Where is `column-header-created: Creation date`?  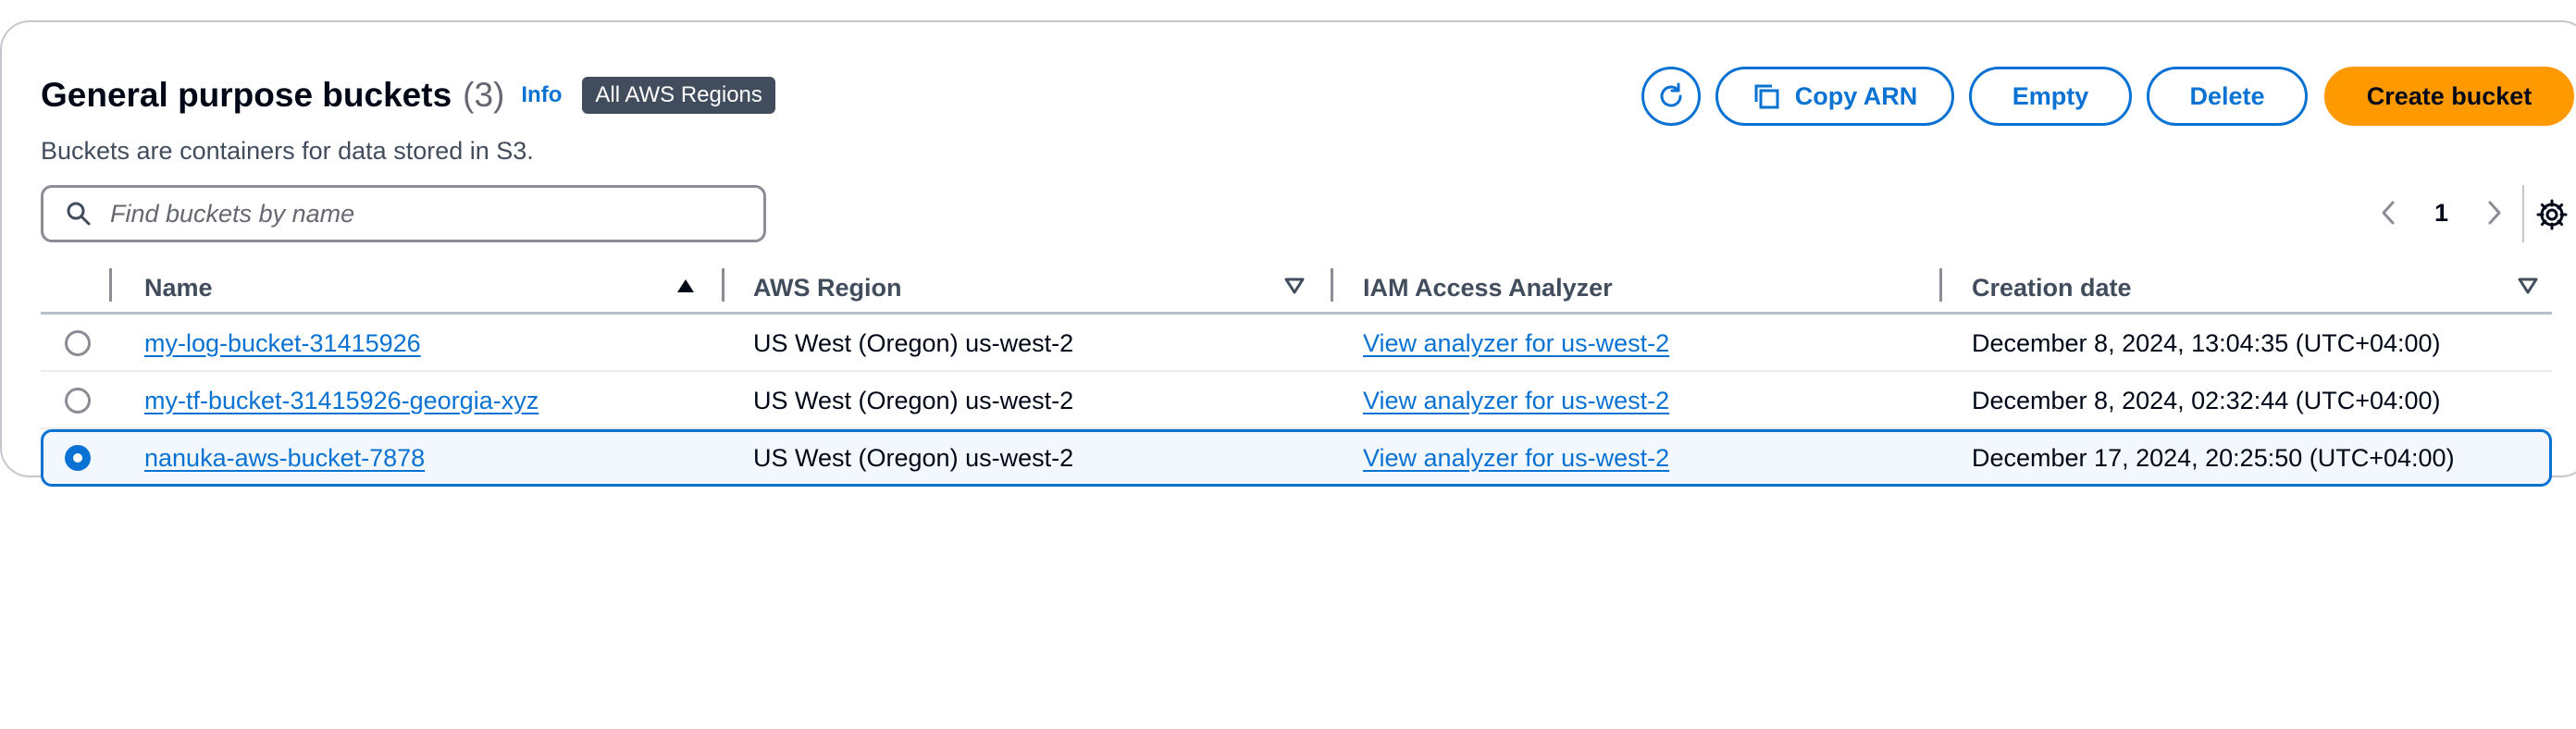
column-header-created: Creation date is located at coordinates (2052, 288).